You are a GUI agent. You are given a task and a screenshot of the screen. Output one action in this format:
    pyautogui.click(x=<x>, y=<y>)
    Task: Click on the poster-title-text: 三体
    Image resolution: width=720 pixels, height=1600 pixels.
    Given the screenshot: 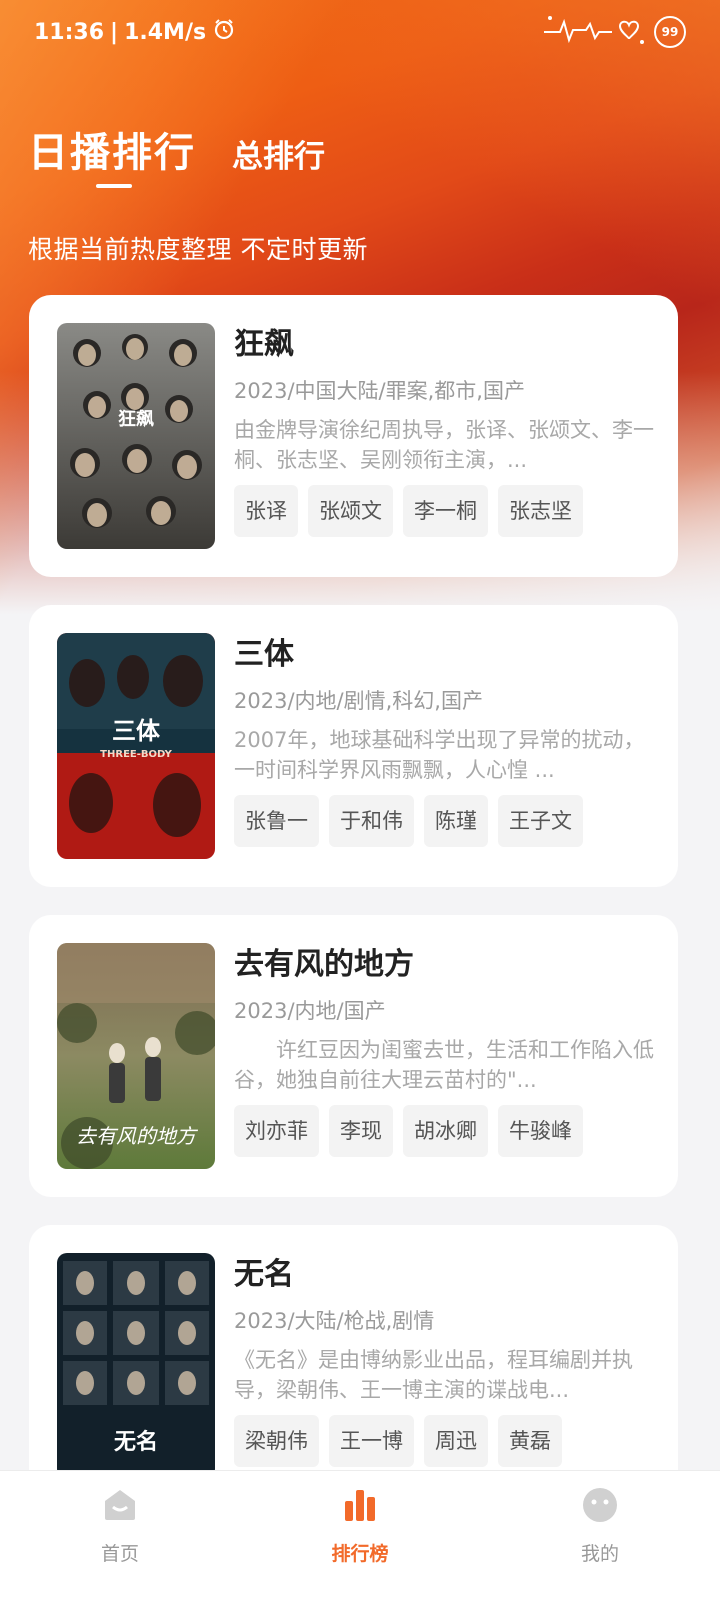 What is the action you would take?
    pyautogui.click(x=136, y=731)
    